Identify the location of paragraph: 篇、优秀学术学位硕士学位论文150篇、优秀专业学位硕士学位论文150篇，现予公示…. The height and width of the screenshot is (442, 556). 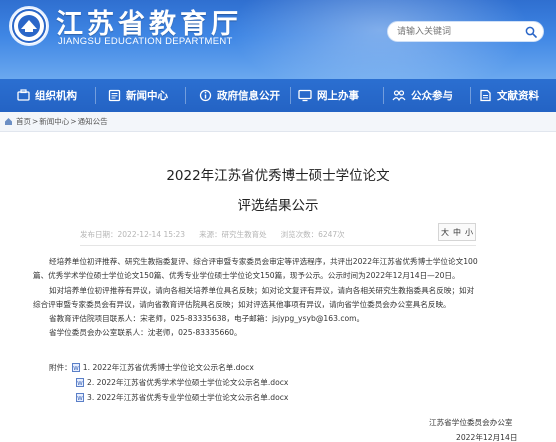
(246, 276).